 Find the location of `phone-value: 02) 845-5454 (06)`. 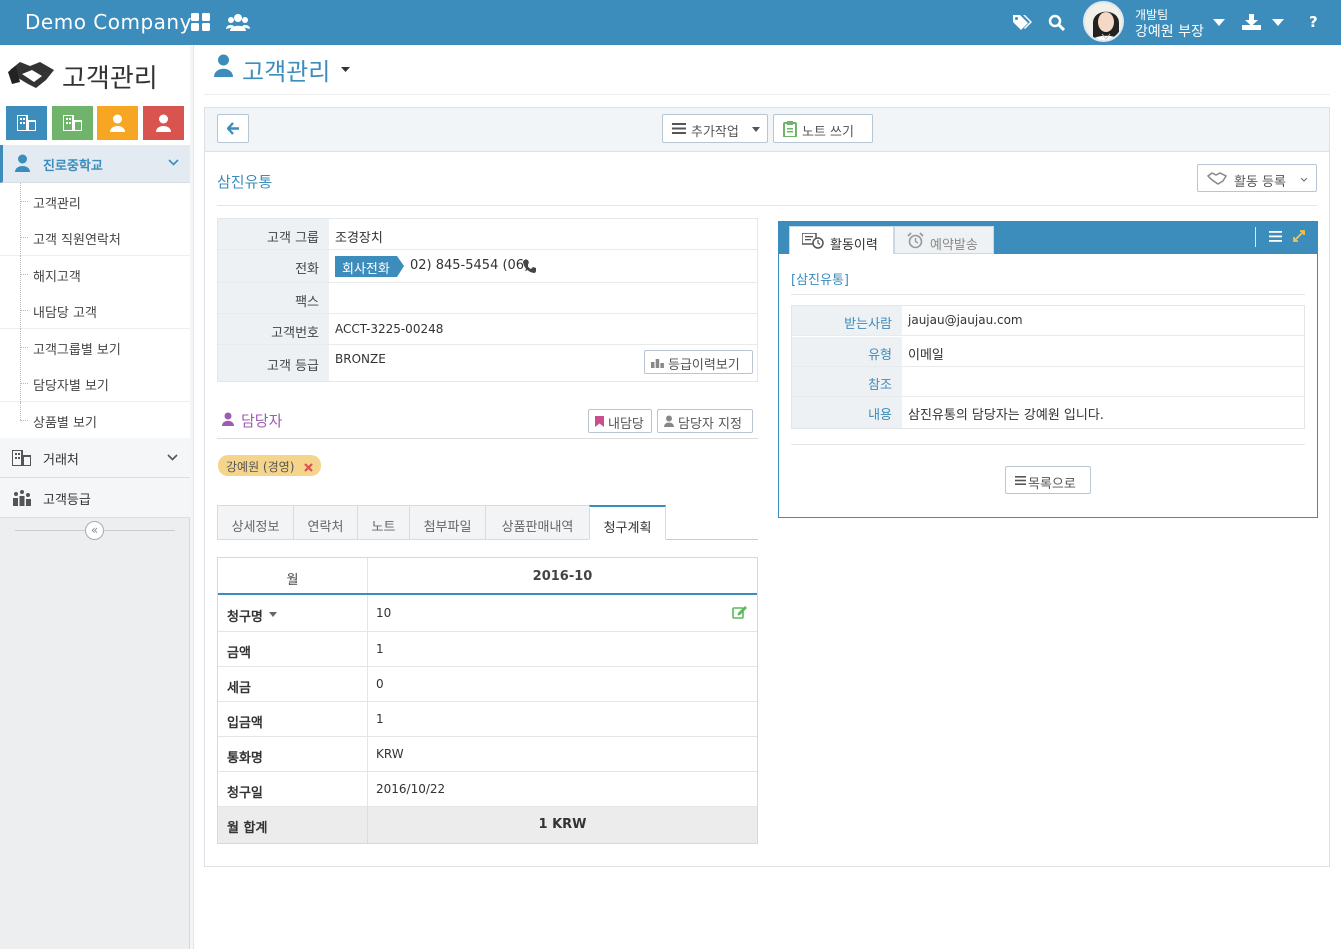

phone-value: 02) 845-5454 (06) is located at coordinates (469, 265).